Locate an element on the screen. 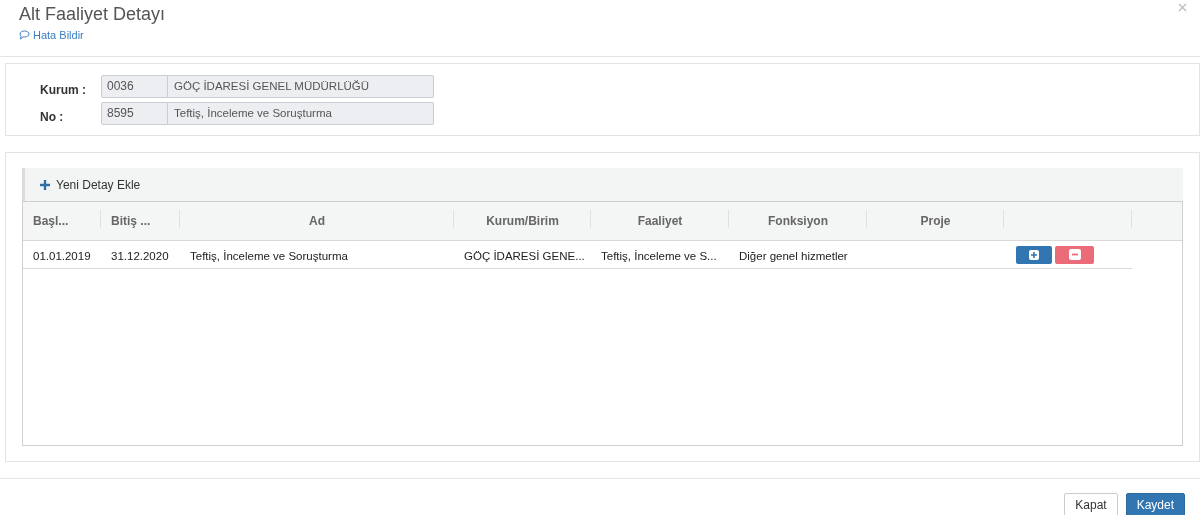 The width and height of the screenshot is (1200, 515). save-button: Kaydet is located at coordinates (1155, 504).